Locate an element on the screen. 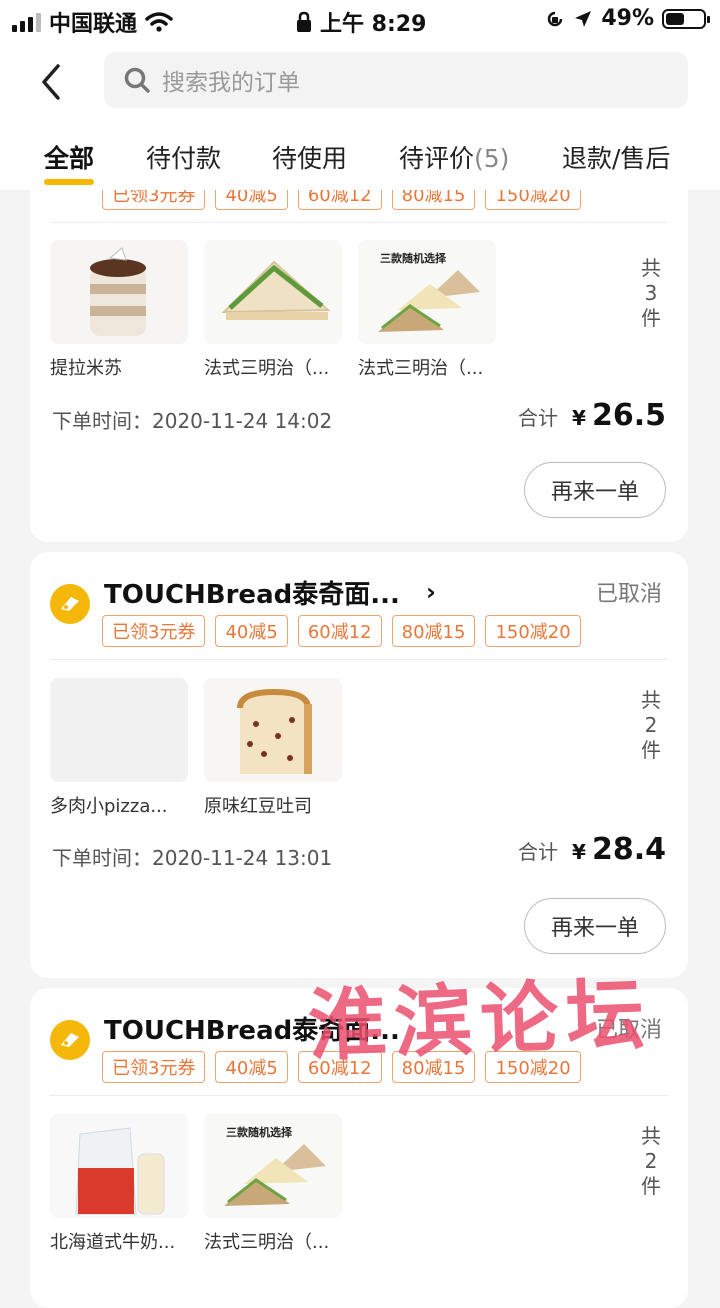 The width and height of the screenshot is (720, 1308). tab-pending-review: 待评价(5) is located at coordinates (454, 157).